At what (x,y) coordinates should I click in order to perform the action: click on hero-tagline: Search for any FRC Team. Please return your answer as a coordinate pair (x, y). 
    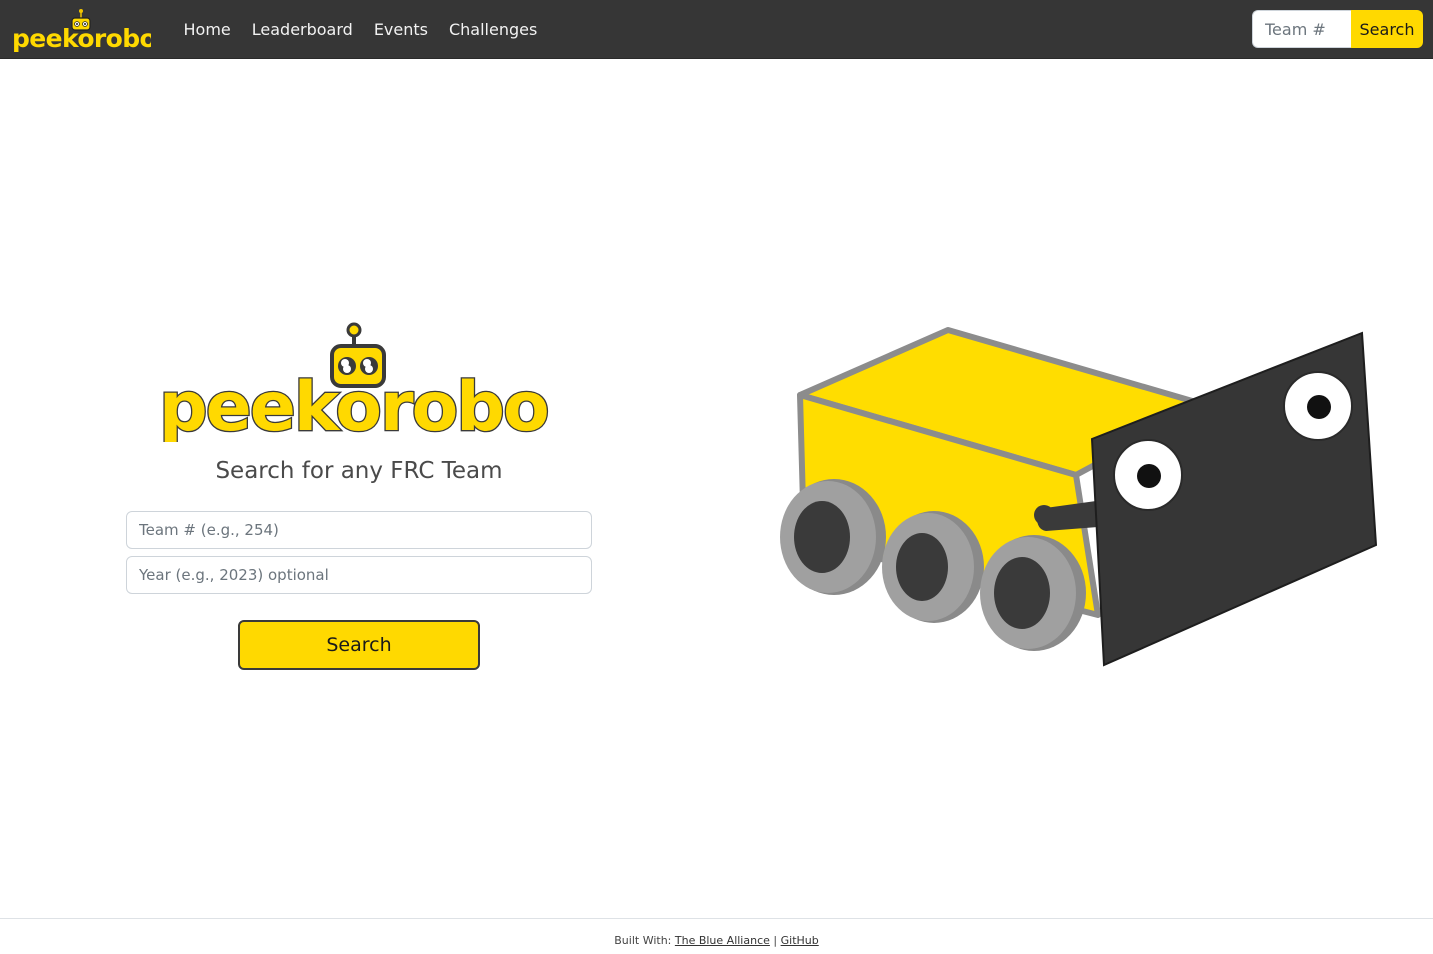
    Looking at the image, I should click on (359, 471).